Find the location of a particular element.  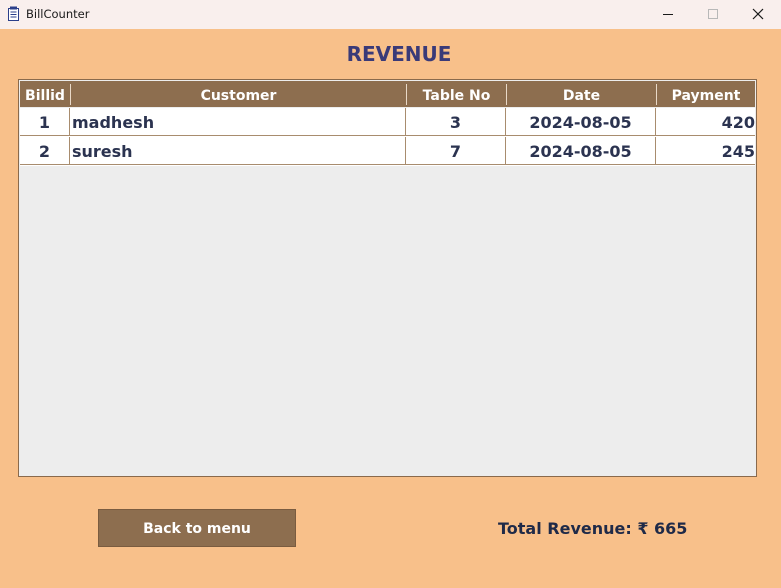

cell-payment: 245 is located at coordinates (705, 151).